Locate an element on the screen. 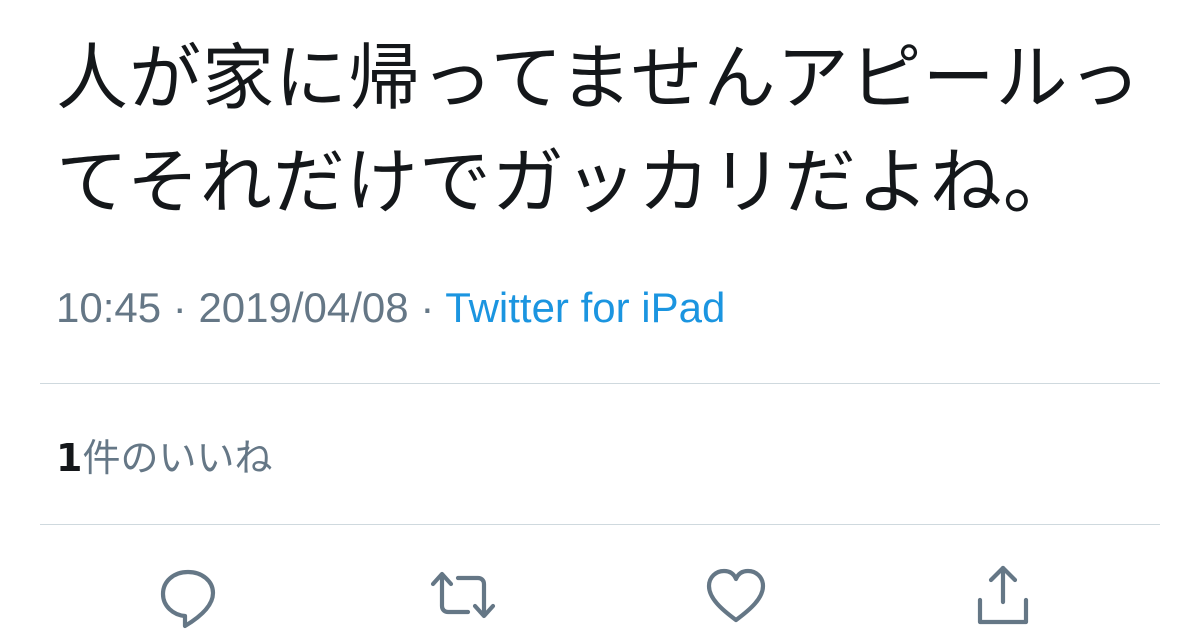 This screenshot has width=1200, height=630. reply-icon is located at coordinates (188, 599).